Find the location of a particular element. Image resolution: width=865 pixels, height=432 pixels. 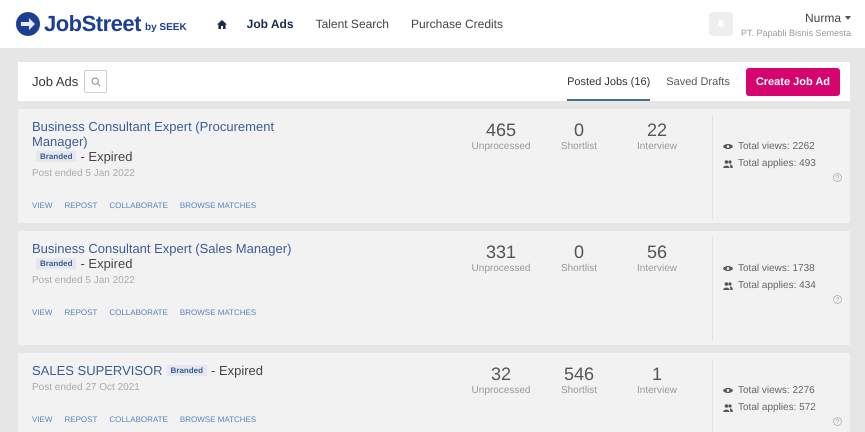

stat-value: 331 is located at coordinates (501, 252).